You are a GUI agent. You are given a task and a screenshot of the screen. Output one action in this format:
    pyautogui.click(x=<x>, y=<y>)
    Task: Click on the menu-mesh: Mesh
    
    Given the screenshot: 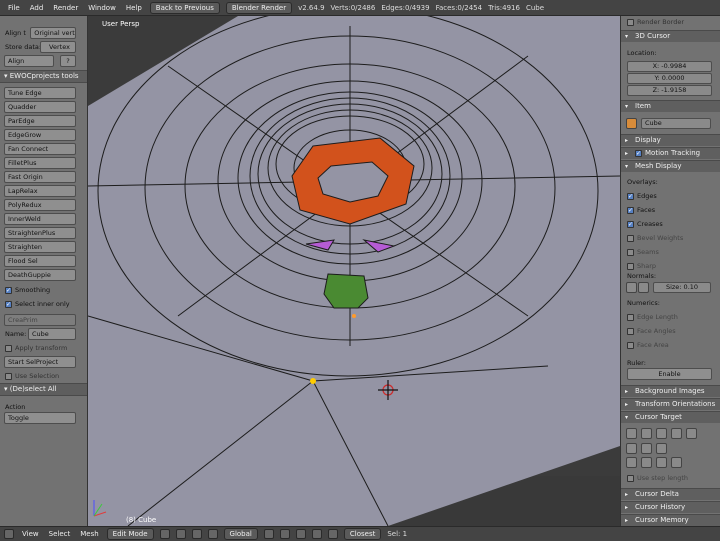 What is the action you would take?
    pyautogui.click(x=89, y=534)
    